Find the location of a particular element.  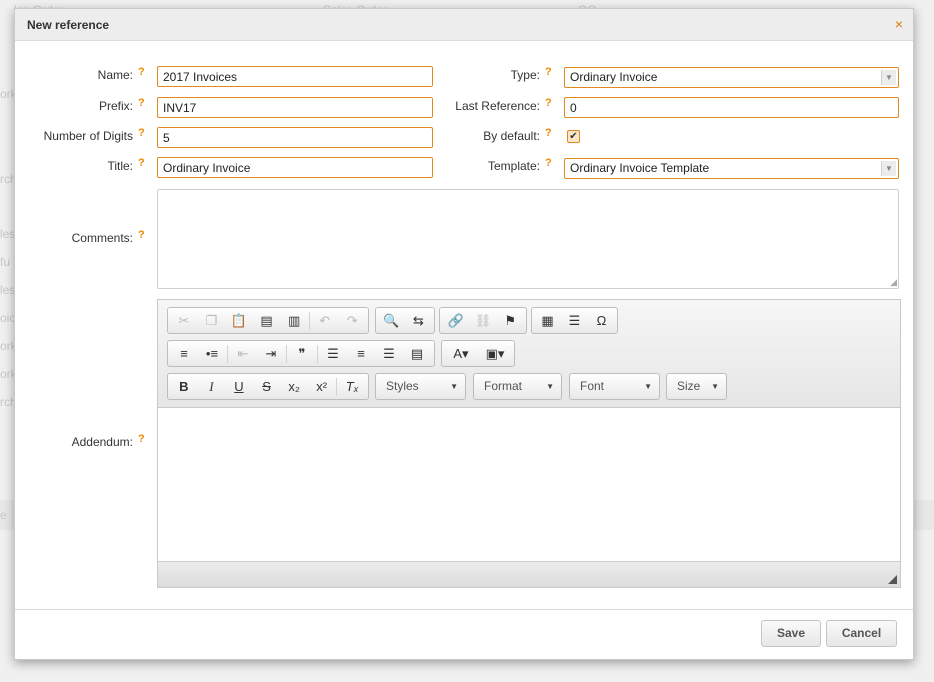

last-reference-label: Last Reference: is located at coordinates (497, 106).